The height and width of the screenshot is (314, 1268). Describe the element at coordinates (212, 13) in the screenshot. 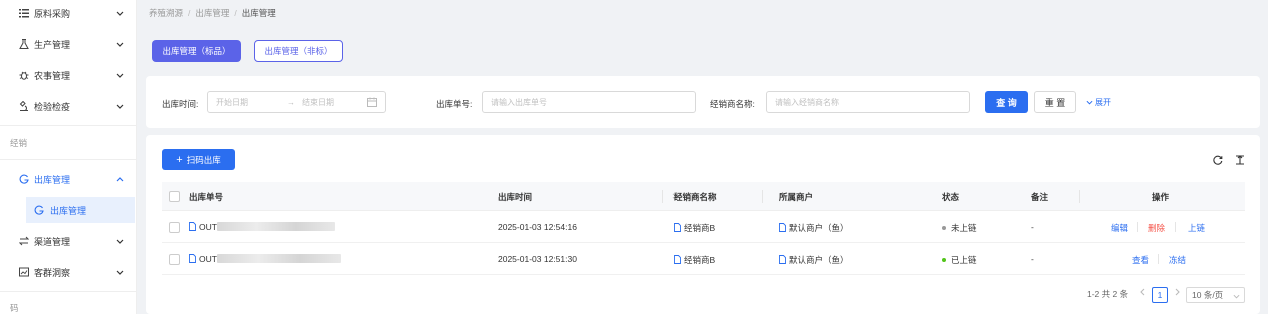

I see `breadcrumb-item: 出库管理` at that location.